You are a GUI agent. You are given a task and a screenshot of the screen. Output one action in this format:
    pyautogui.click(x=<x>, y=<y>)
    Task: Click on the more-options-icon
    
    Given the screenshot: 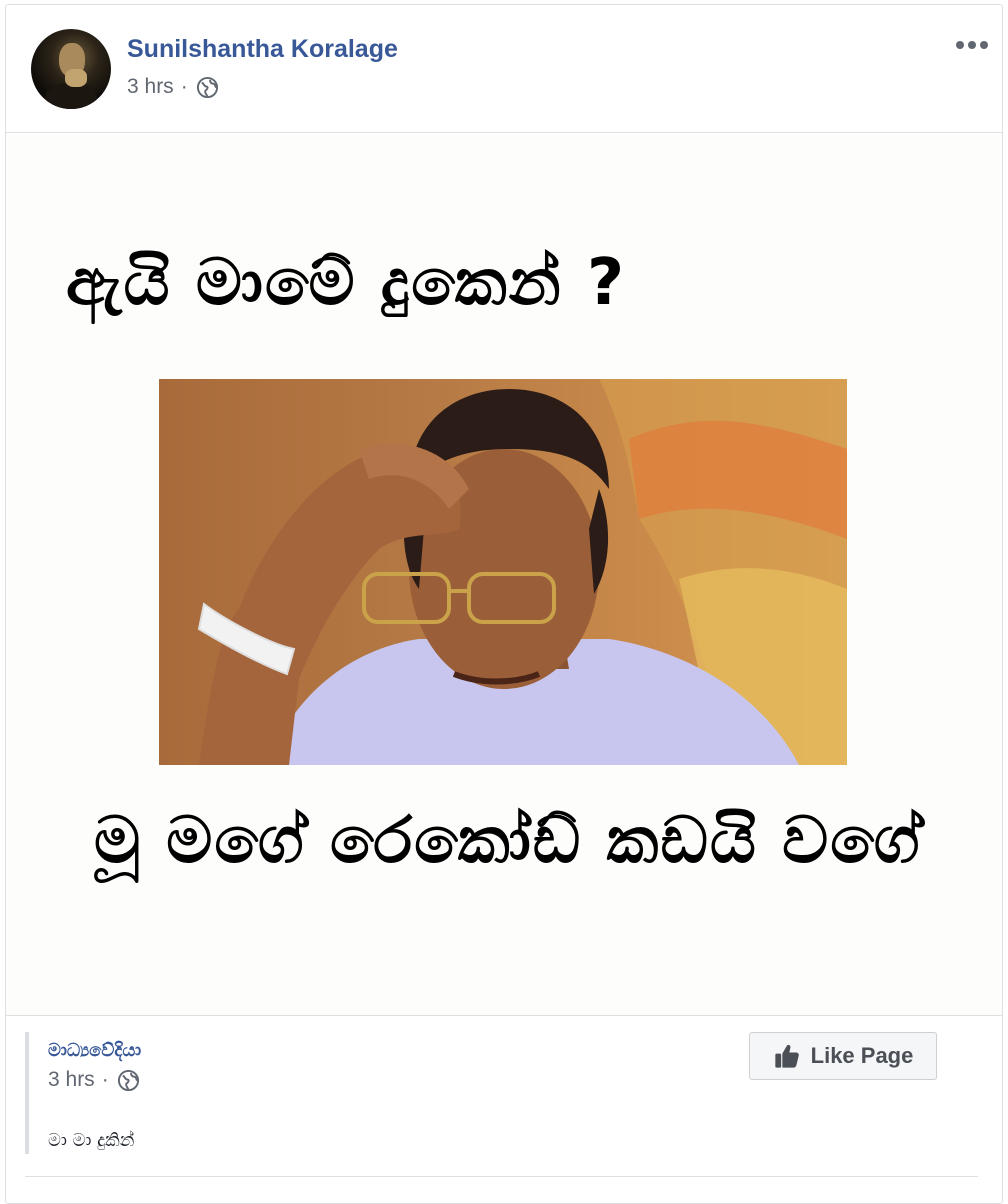 What is the action you would take?
    pyautogui.click(x=972, y=45)
    